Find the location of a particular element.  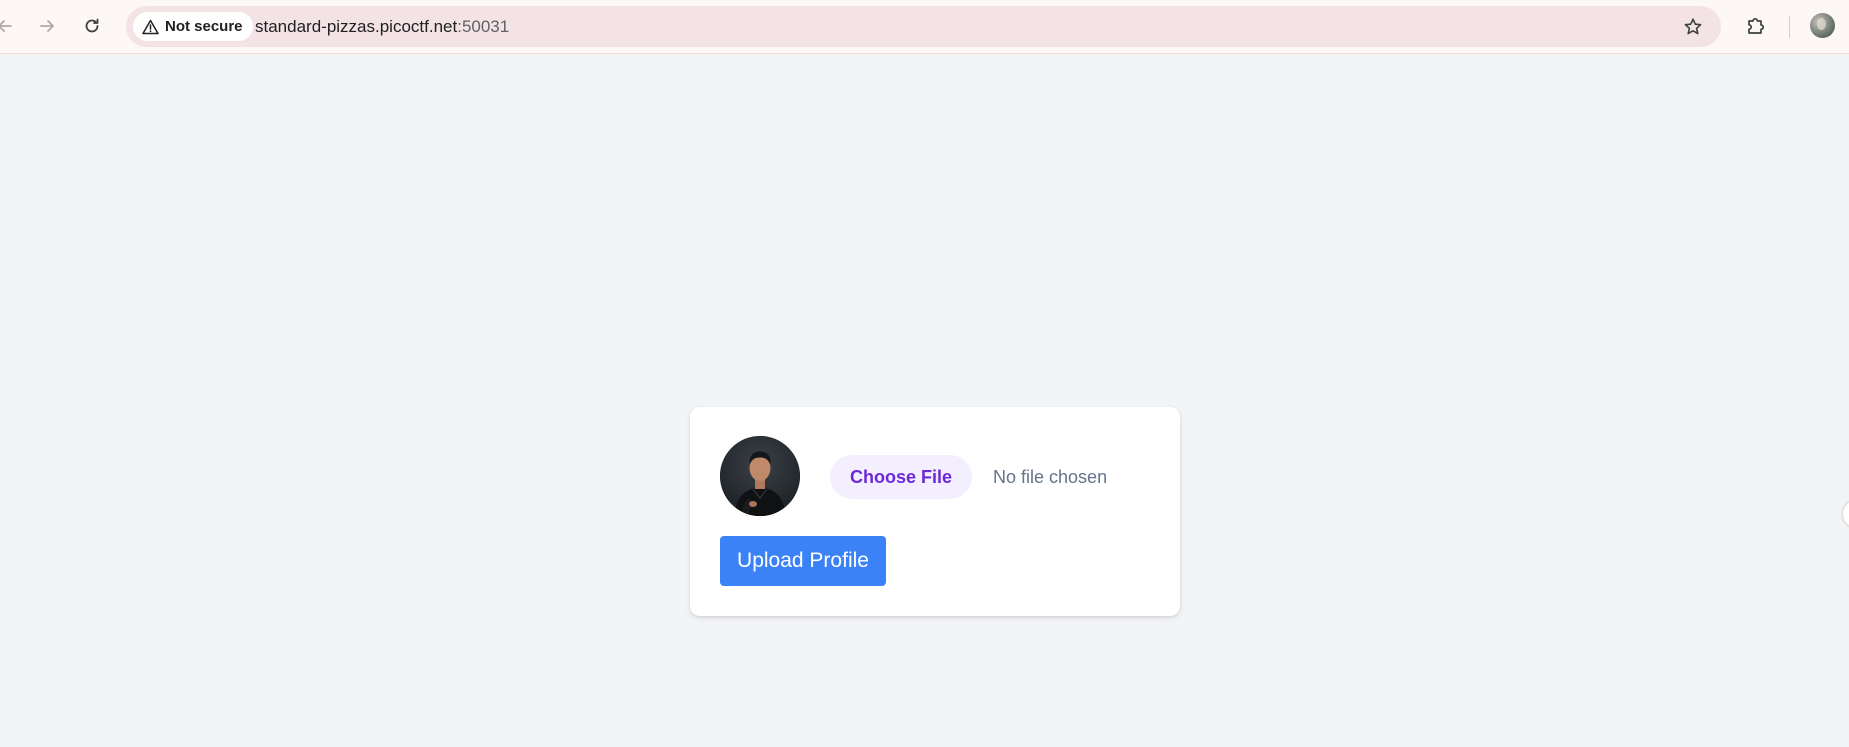

arrow-left-icon is located at coordinates (6, 26).